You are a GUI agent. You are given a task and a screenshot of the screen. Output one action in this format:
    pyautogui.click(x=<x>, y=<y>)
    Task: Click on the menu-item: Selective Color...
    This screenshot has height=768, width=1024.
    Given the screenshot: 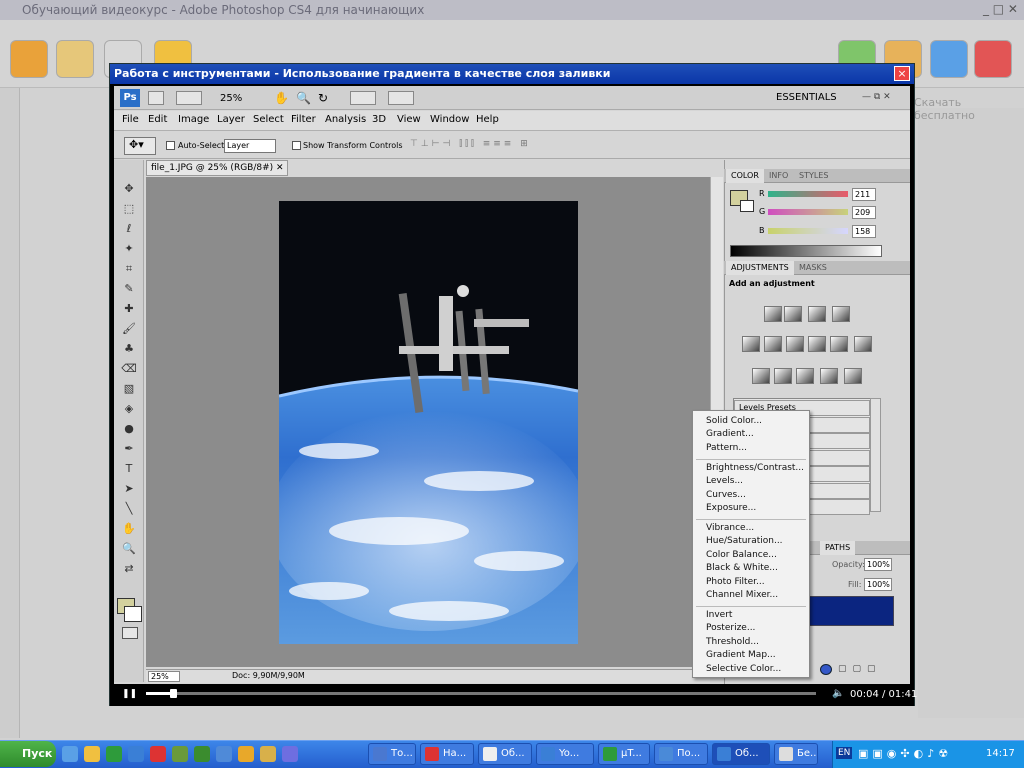 What is the action you would take?
    pyautogui.click(x=743, y=669)
    